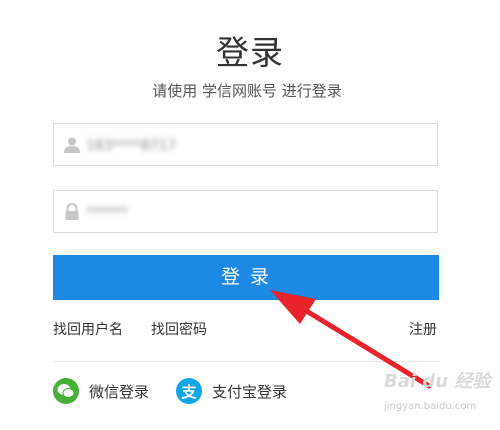 The height and width of the screenshot is (430, 500). What do you see at coordinates (256, 145) in the screenshot?
I see `username-input` at bounding box center [256, 145].